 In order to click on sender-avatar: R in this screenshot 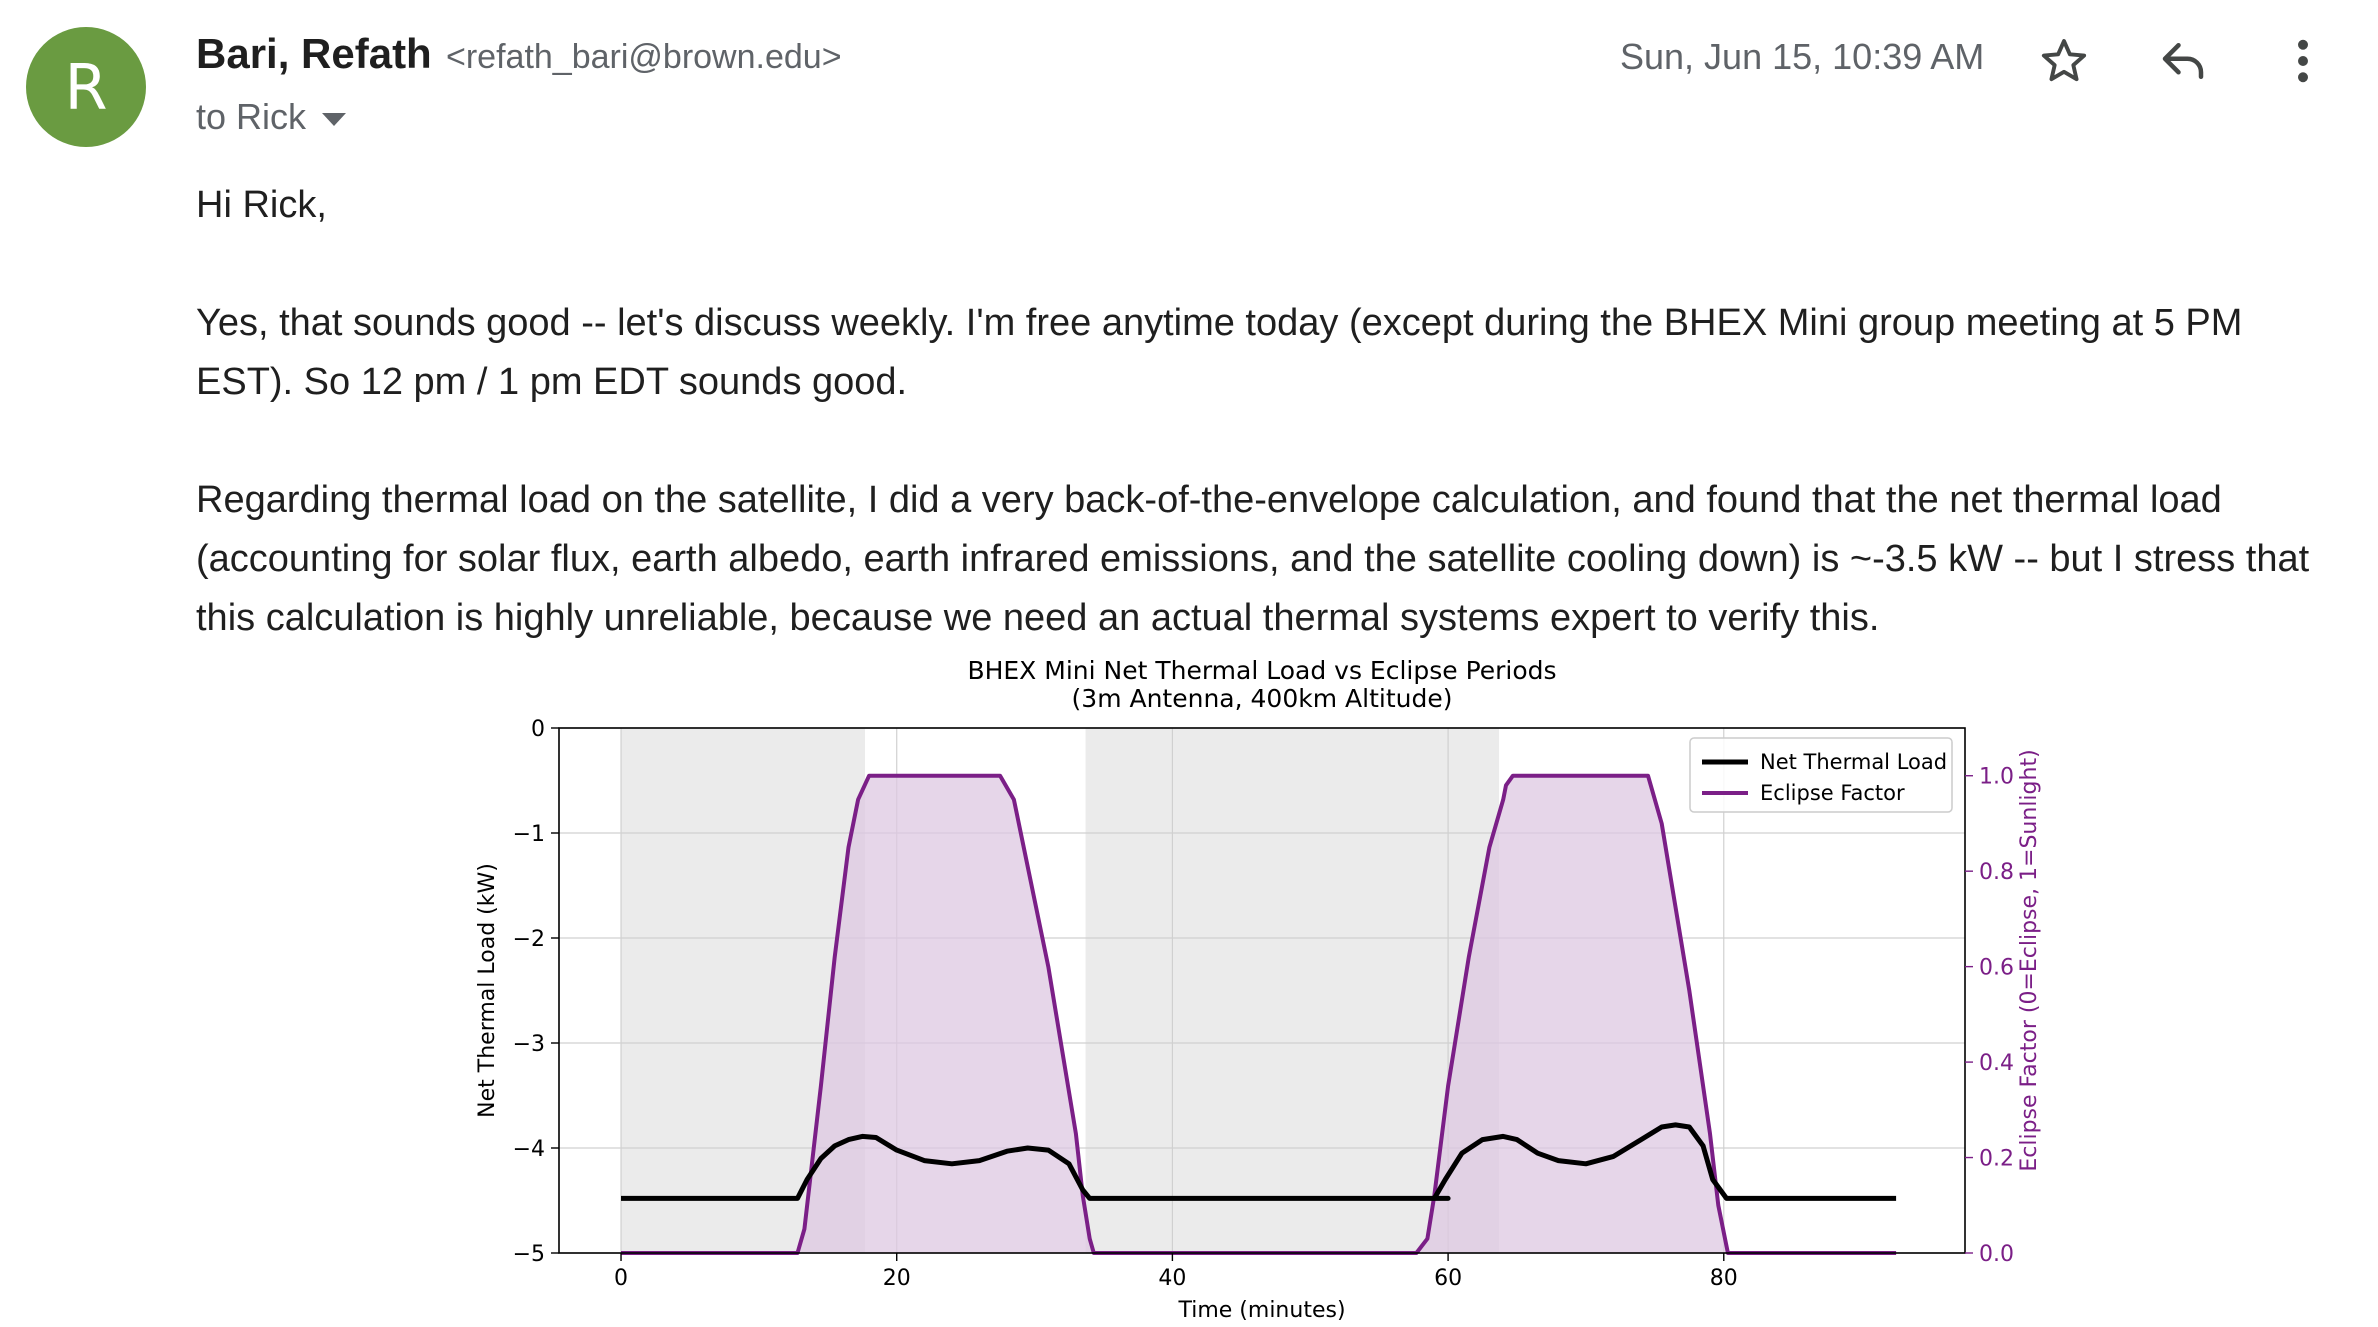, I will do `click(86, 87)`.